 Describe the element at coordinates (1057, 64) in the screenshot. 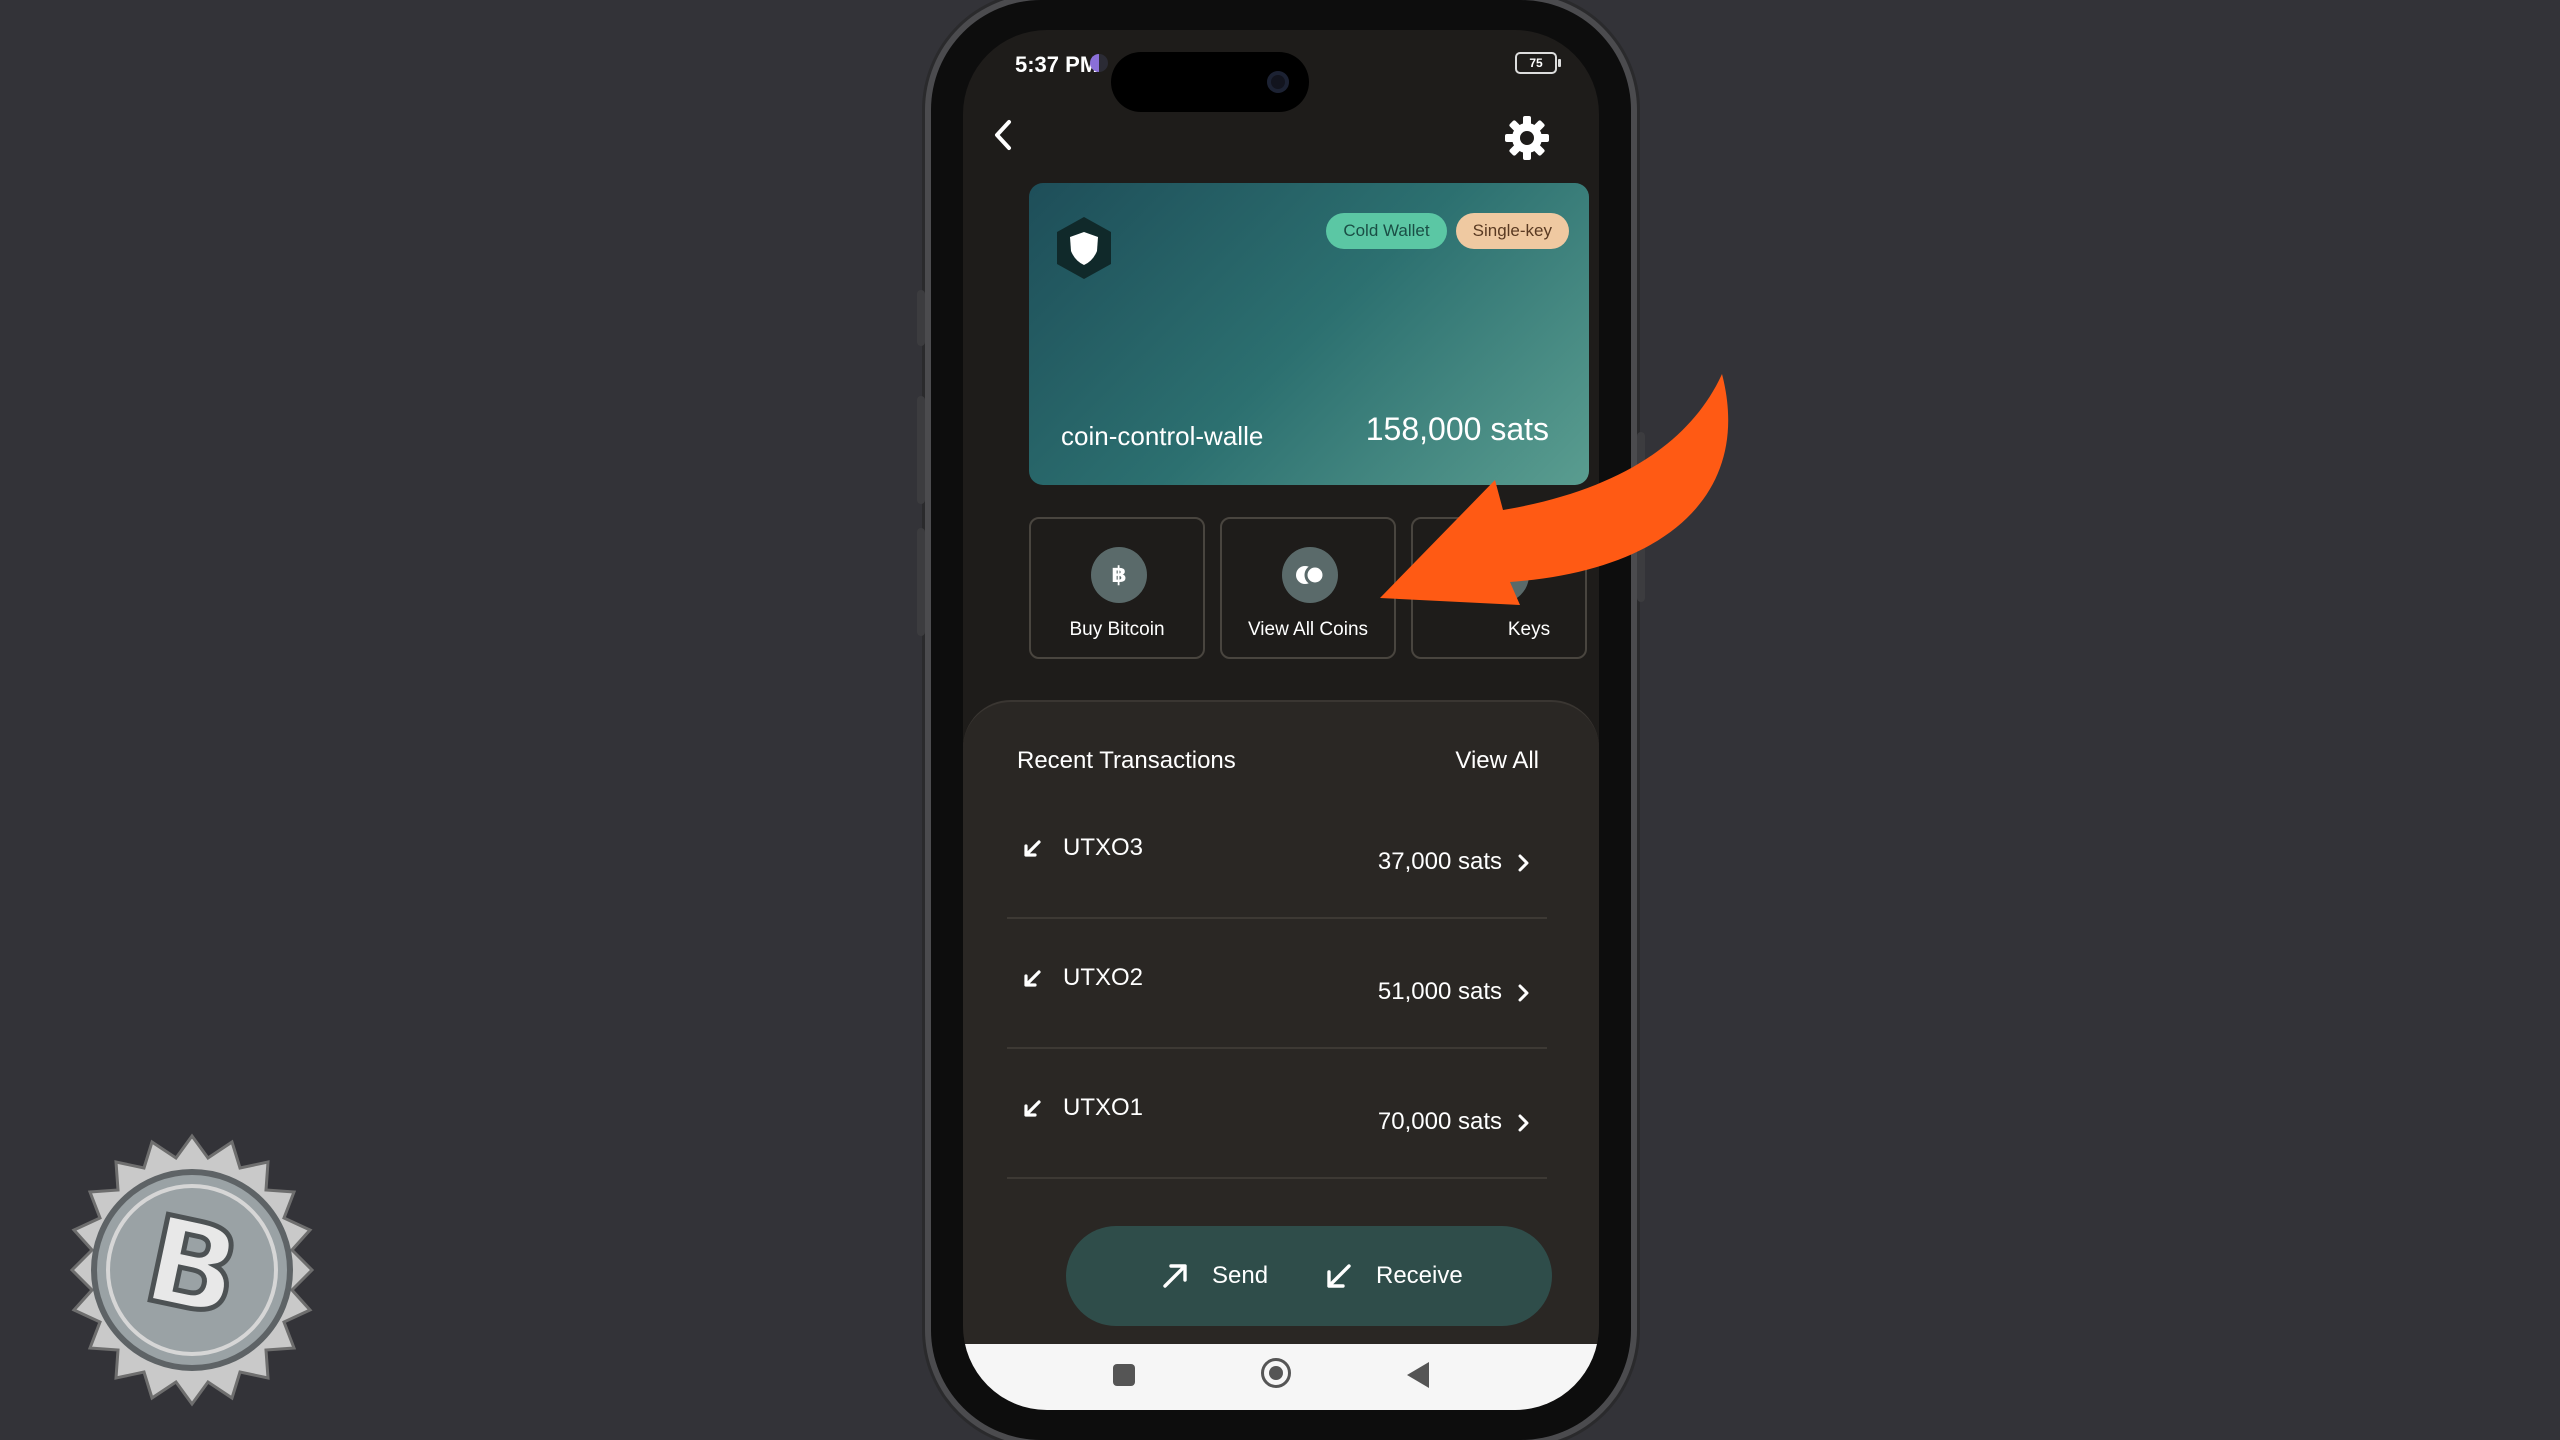

I see `status-time: 5:37 PM` at that location.